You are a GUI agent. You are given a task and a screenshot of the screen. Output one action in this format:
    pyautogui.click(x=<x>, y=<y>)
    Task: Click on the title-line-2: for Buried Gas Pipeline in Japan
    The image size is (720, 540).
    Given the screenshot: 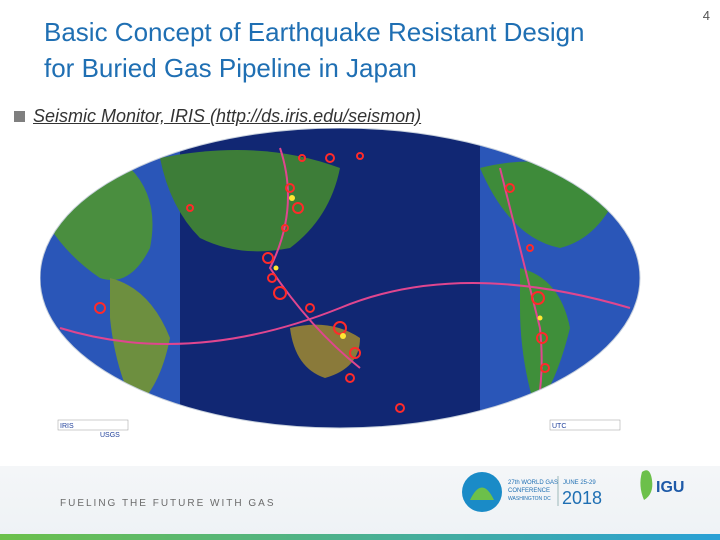 What is the action you would take?
    pyautogui.click(x=230, y=68)
    